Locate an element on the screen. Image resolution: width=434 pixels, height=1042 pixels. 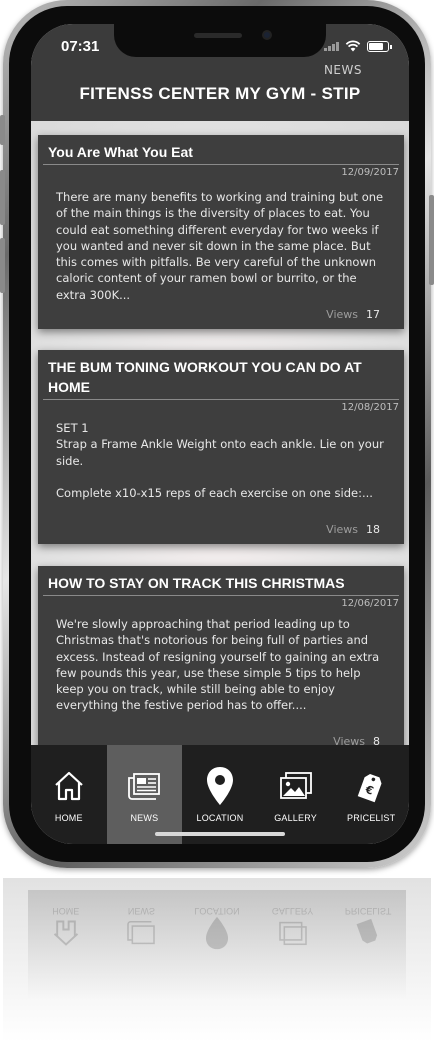
tab-home: HOME is located at coordinates (69, 794).